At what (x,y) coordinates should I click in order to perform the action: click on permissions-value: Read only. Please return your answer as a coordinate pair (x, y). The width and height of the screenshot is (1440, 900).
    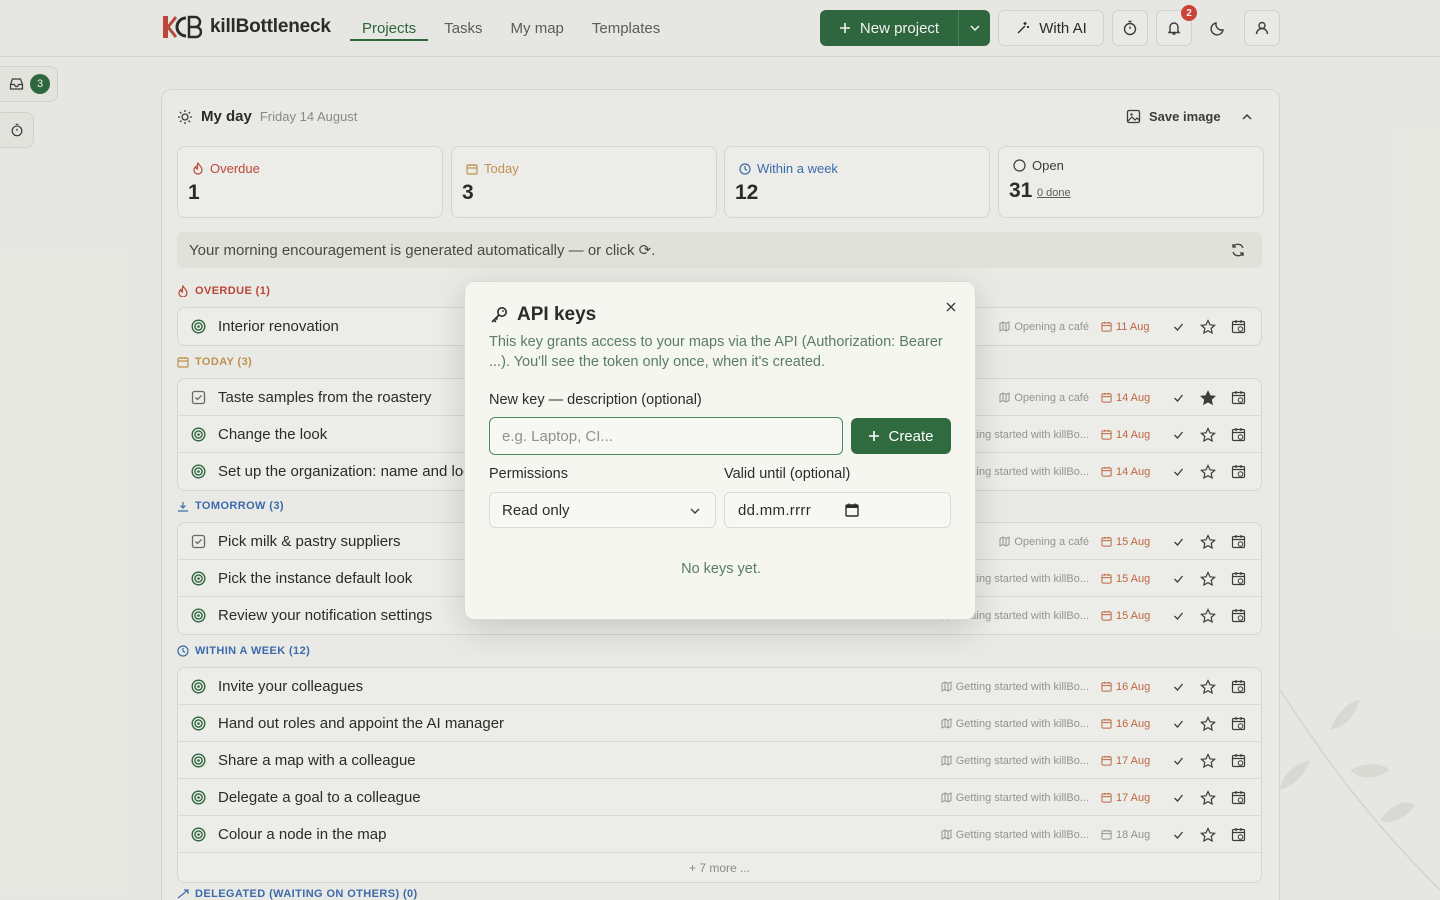
    Looking at the image, I should click on (536, 510).